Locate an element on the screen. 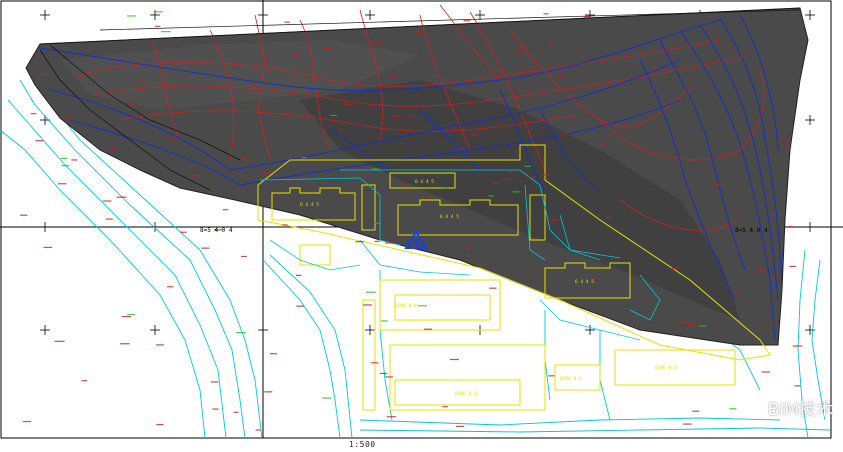 The width and height of the screenshot is (843, 452). watermark-text: BIM技术 is located at coordinates (800, 410).